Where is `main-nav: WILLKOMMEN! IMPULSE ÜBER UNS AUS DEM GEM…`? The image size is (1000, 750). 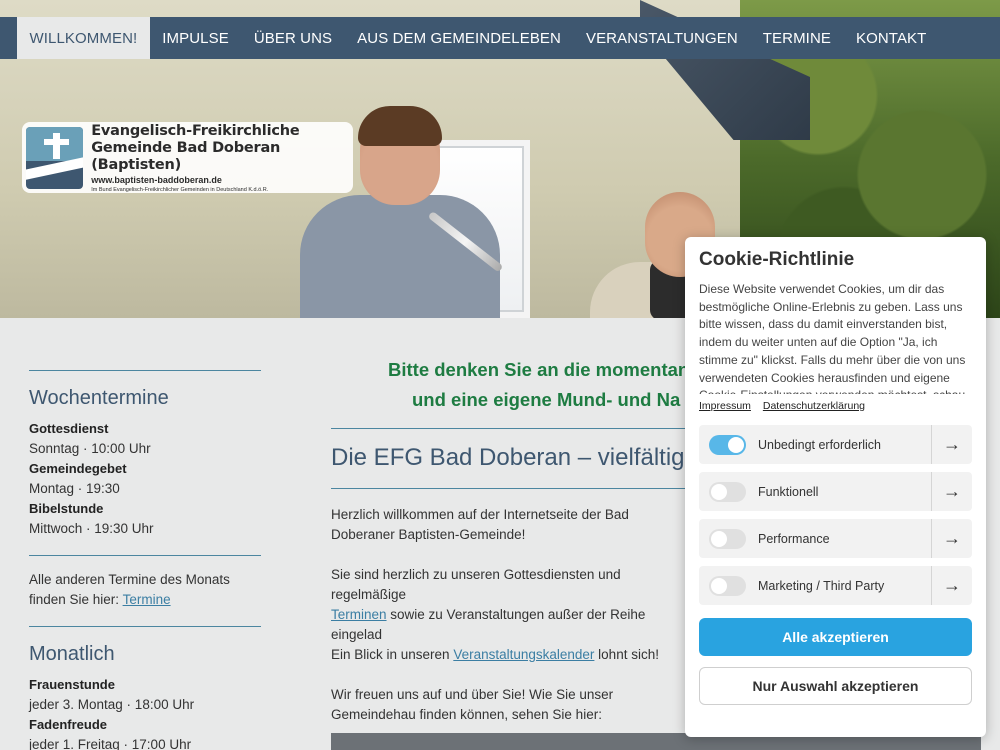 main-nav: WILLKOMMEN! IMPULSE ÜBER UNS AUS DEM GEM… is located at coordinates (500, 38).